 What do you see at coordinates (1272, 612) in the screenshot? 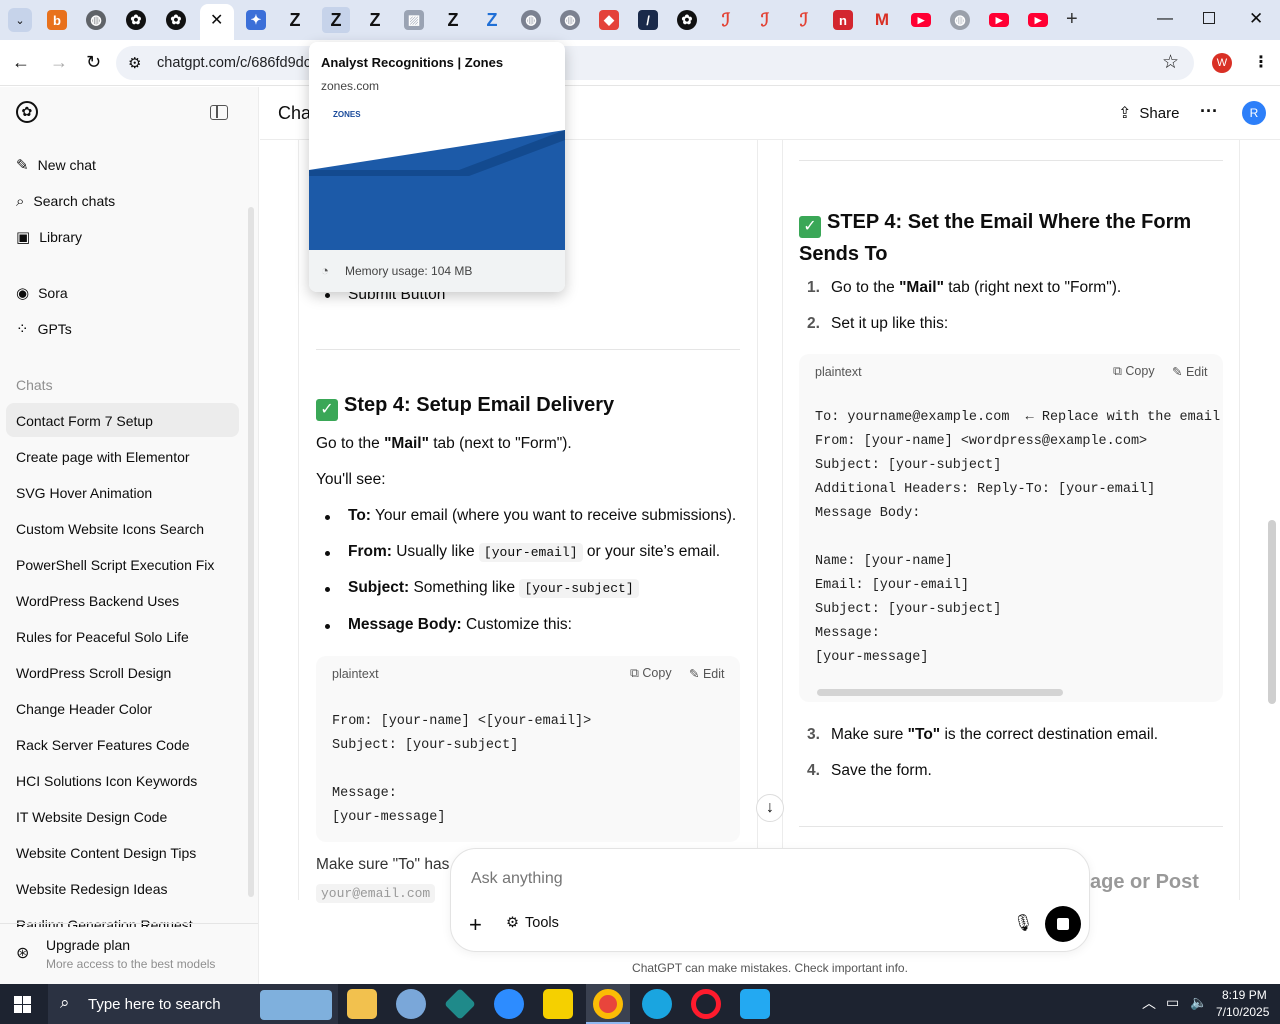
I see `main-scrollbar` at bounding box center [1272, 612].